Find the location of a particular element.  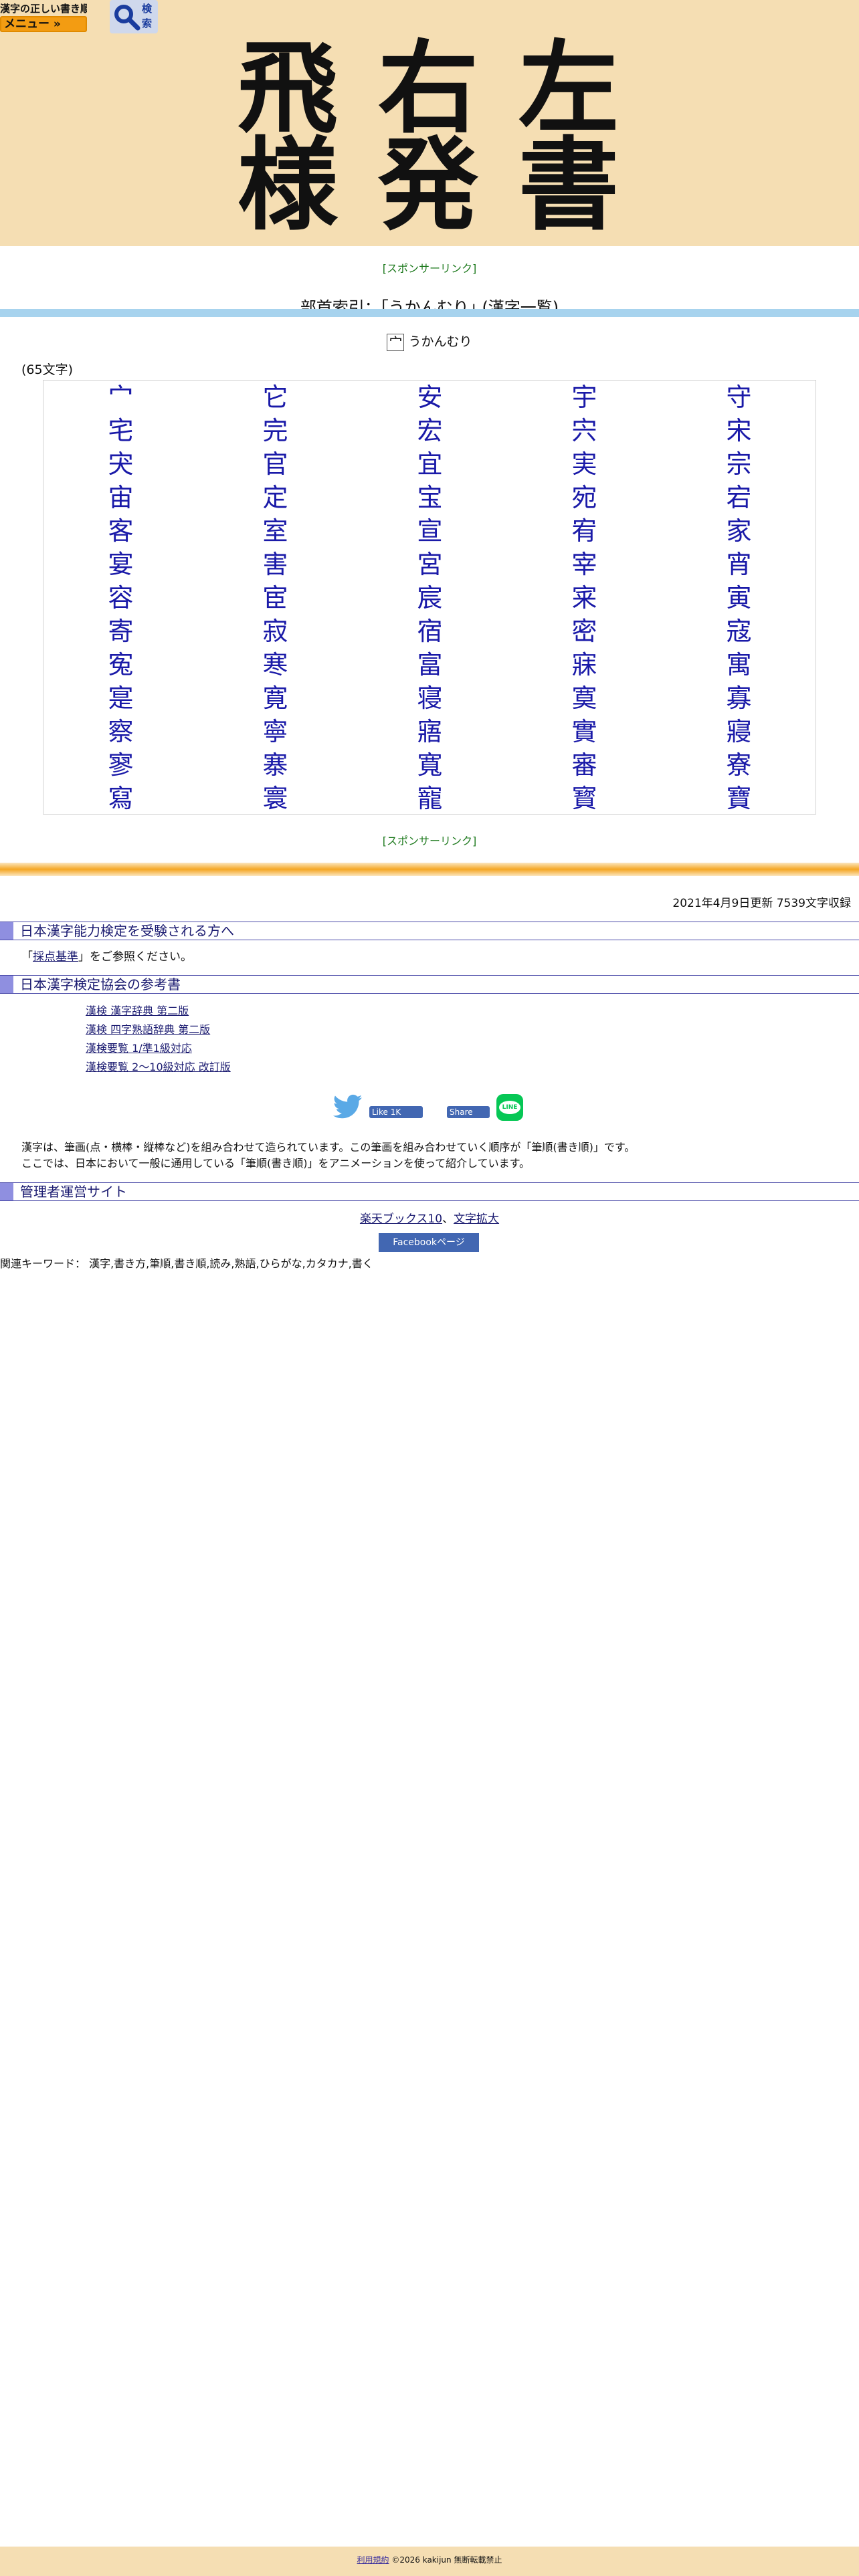

kanji-link: 宍 is located at coordinates (584, 431).